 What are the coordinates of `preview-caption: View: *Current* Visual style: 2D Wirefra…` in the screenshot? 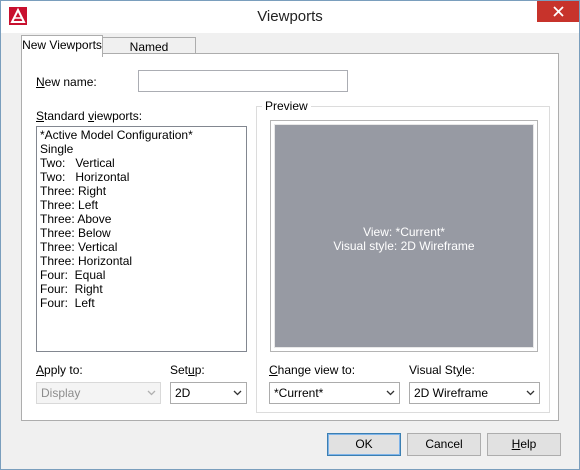 It's located at (404, 239).